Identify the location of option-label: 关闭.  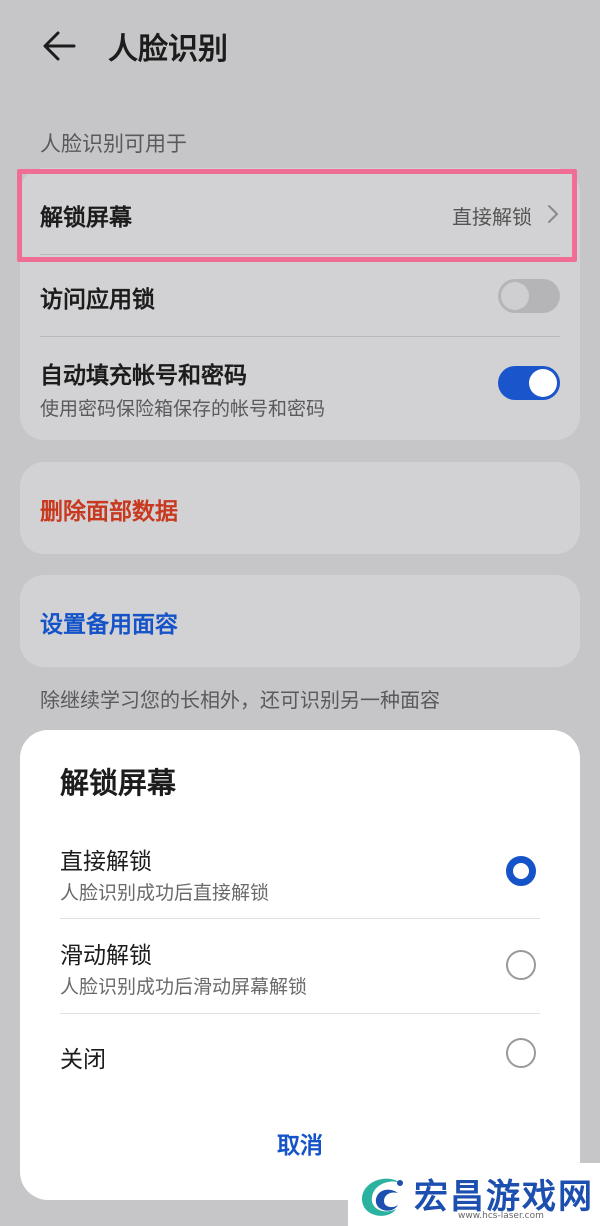
(83, 1060).